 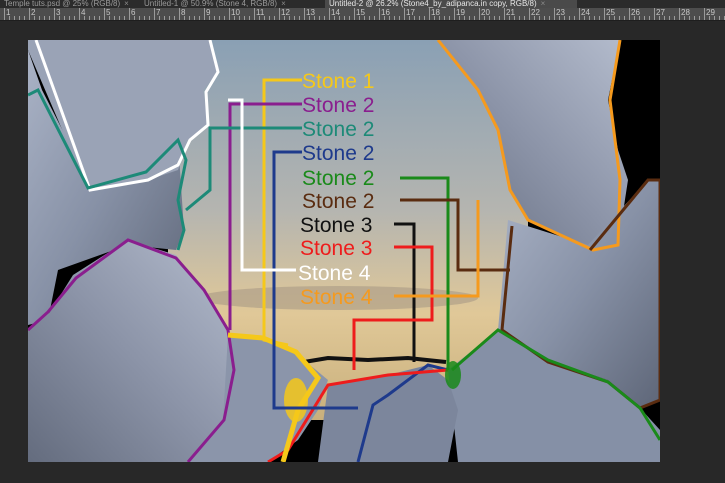 I want to click on label-stone-2-blue: Stone 2, so click(x=338, y=153).